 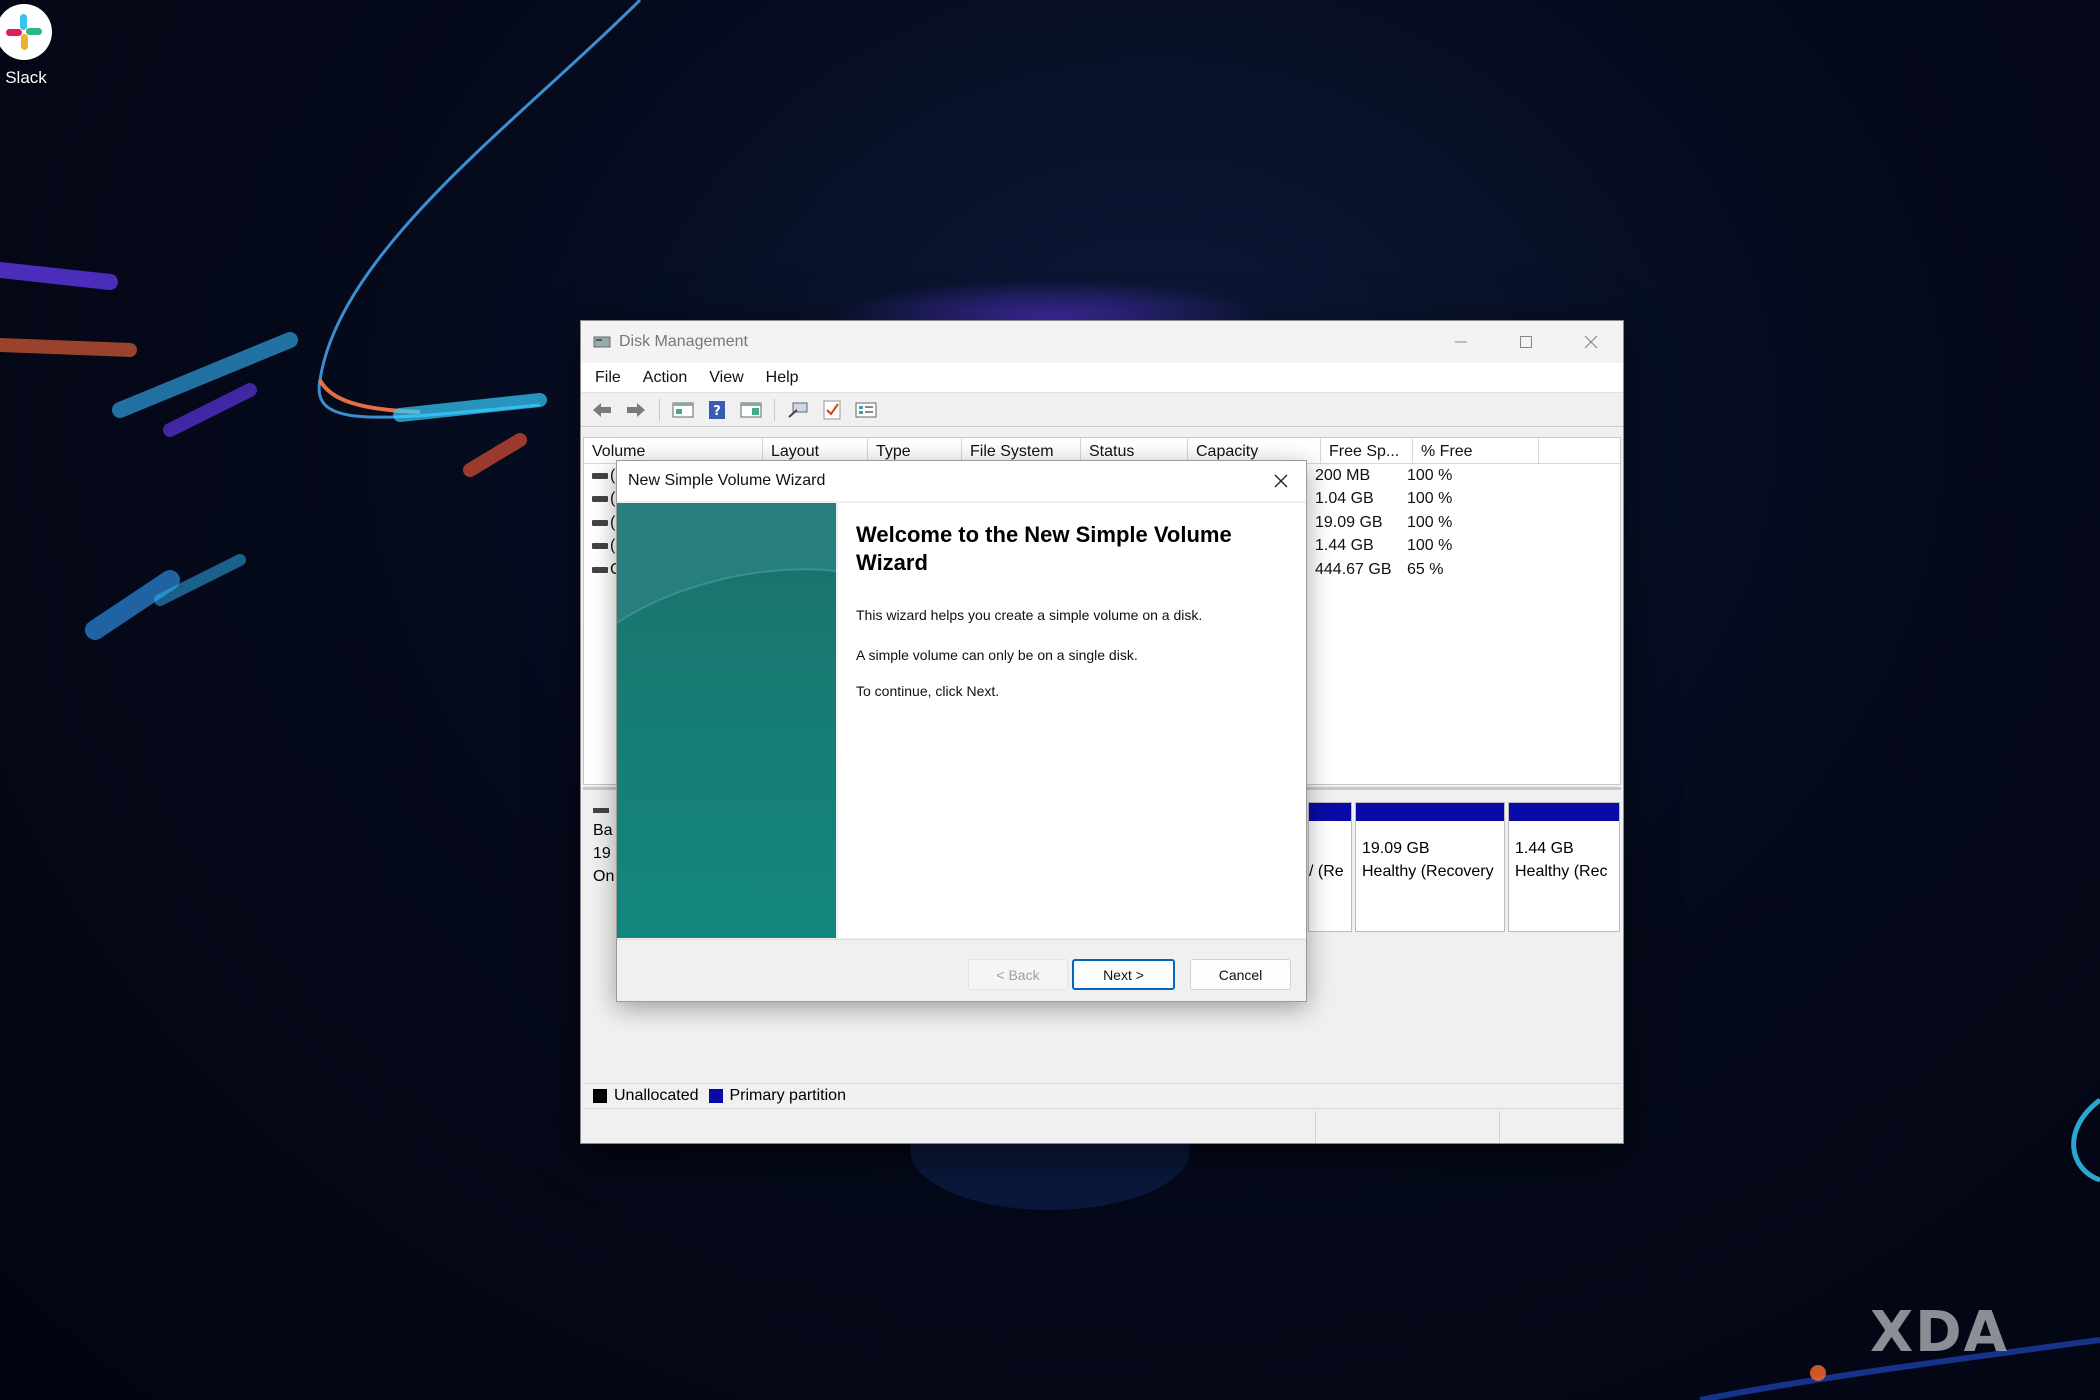 I want to click on minimize-icon, so click(x=1460, y=342).